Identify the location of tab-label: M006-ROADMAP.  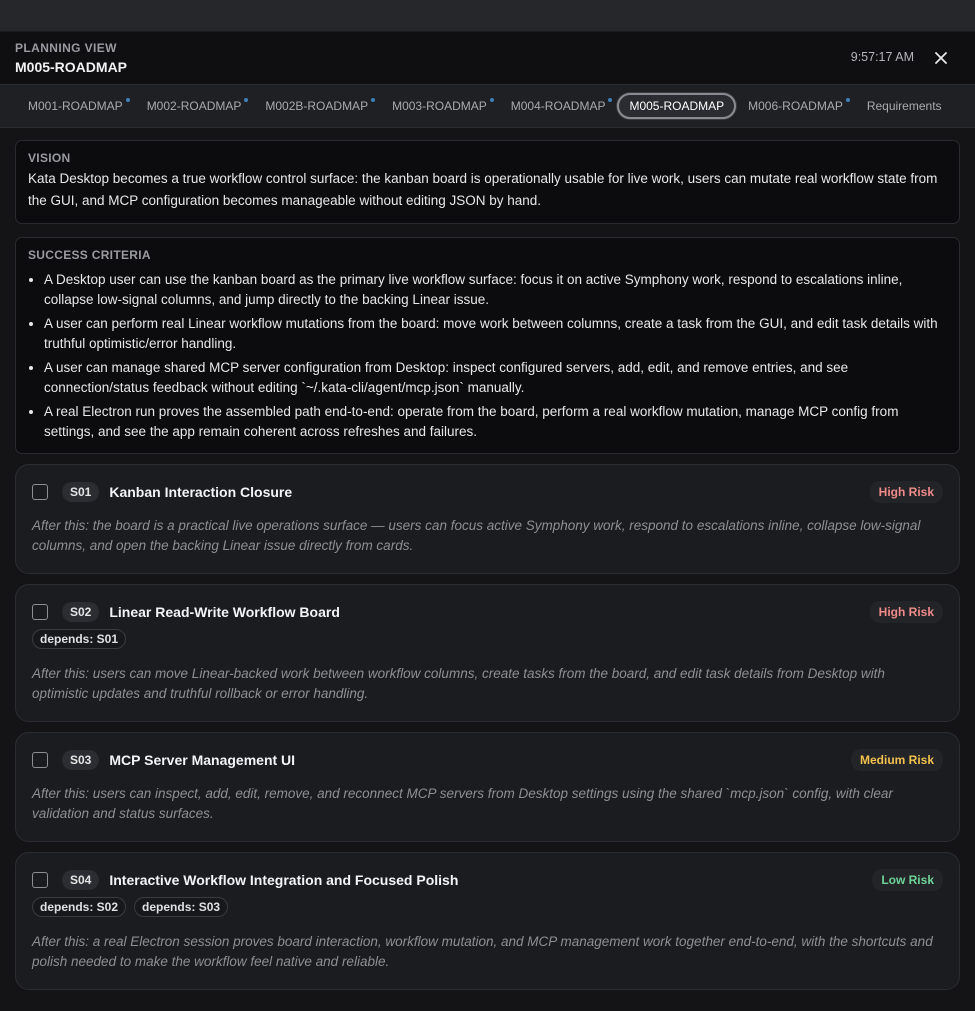
(795, 106).